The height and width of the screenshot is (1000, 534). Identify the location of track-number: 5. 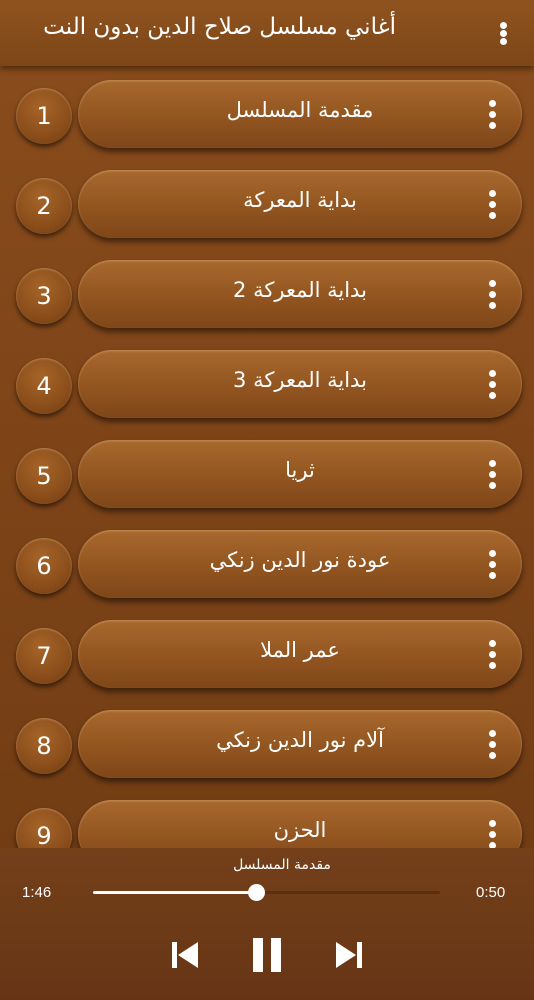
(44, 476).